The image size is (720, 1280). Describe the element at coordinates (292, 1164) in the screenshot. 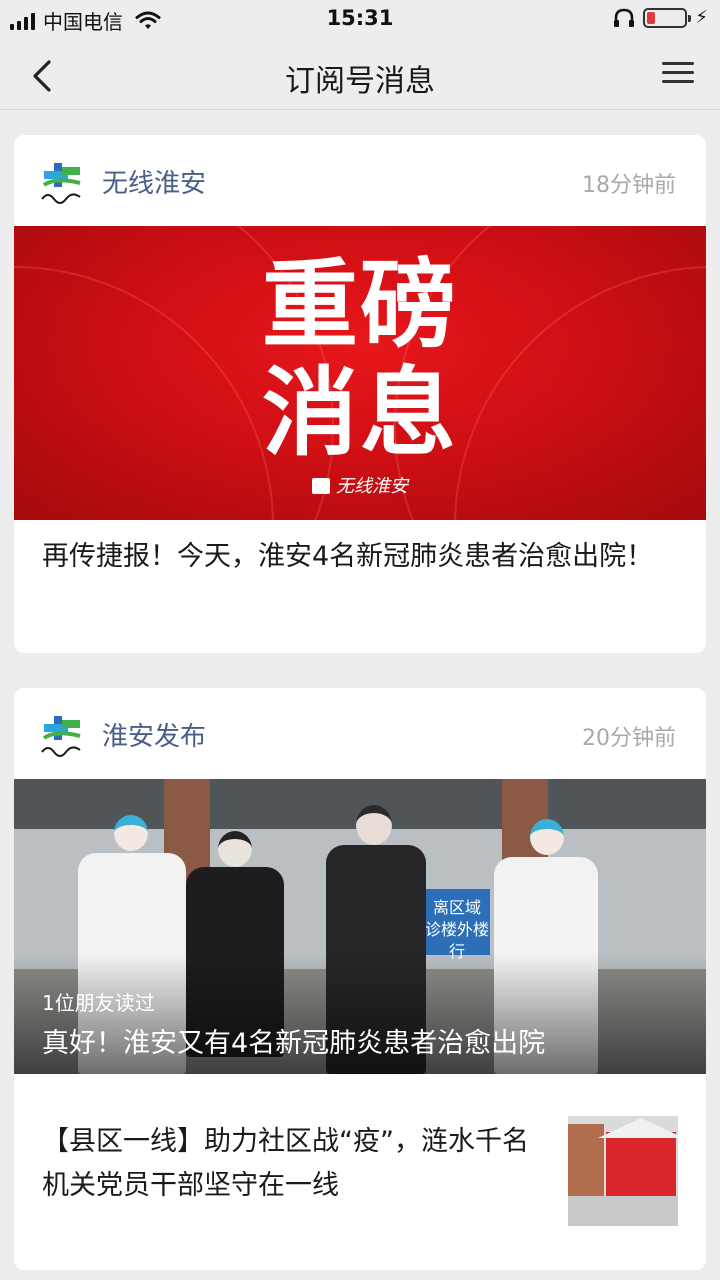

I see `sub-article-title: 【县区一线】助力社区战“疫”，涟水千名机关党员干部坚守在一线` at that location.